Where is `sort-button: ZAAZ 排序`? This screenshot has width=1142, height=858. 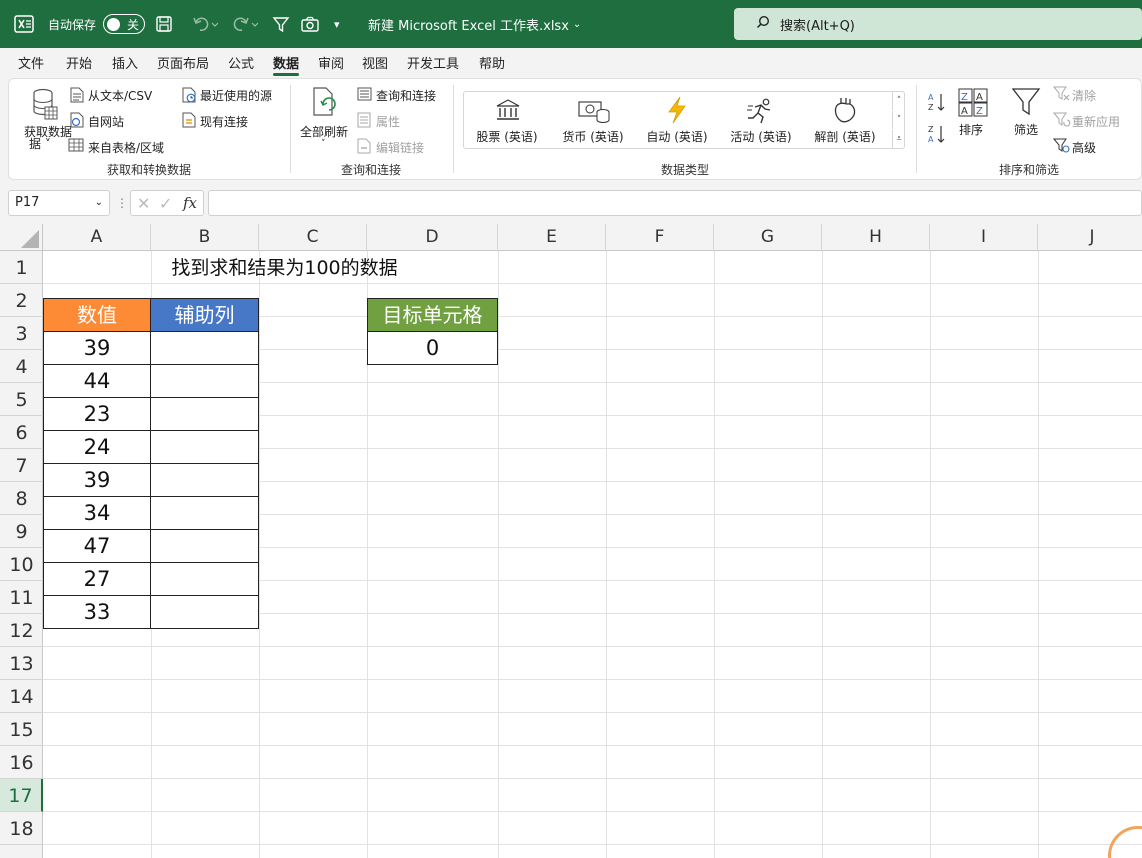 sort-button: ZAAZ 排序 is located at coordinates (973, 114).